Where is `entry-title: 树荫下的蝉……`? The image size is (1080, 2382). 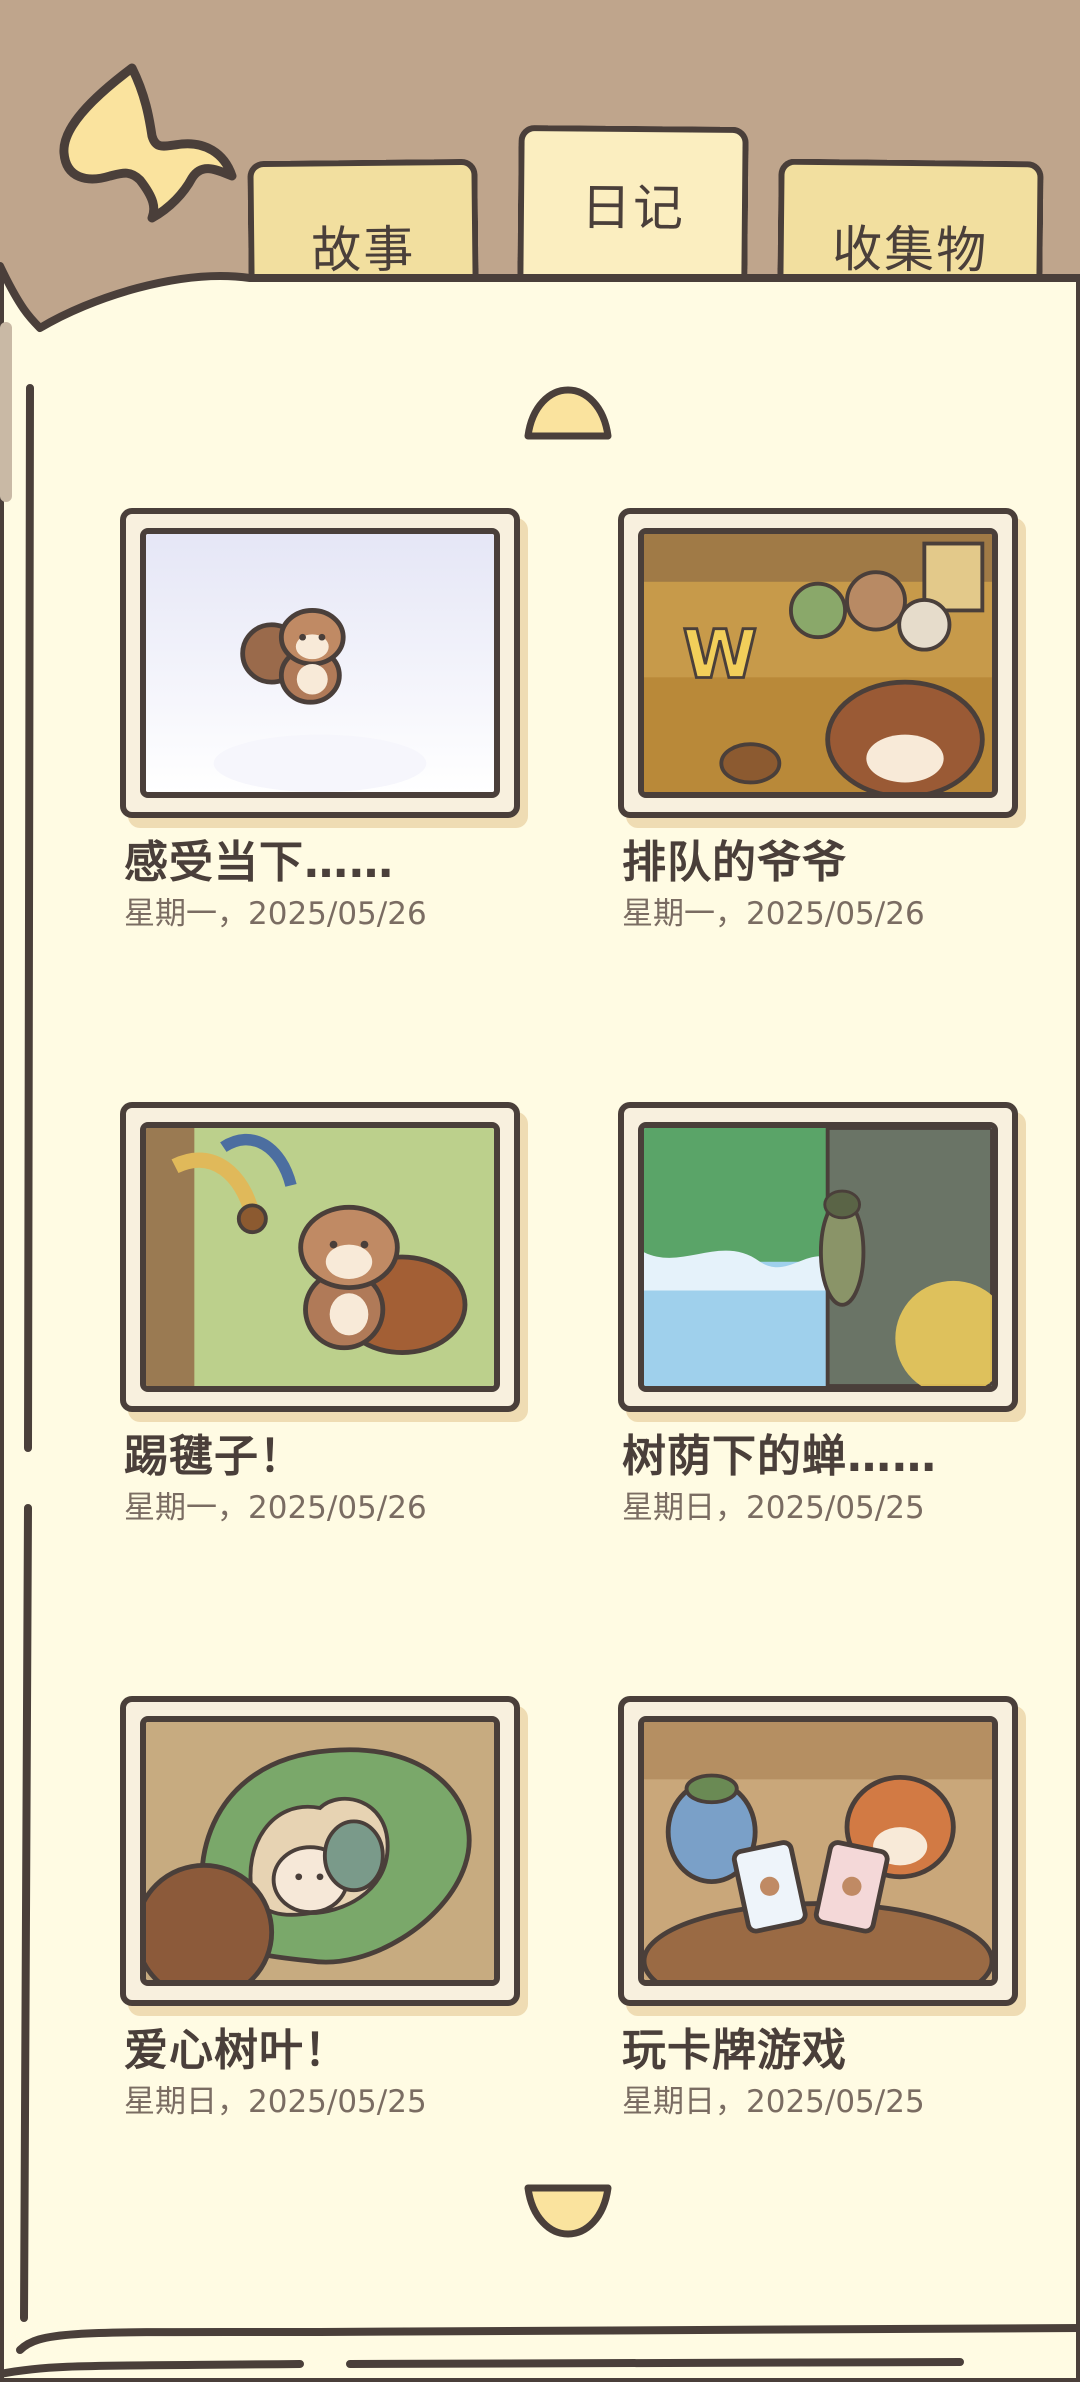
entry-title: 树荫下的蝉…… is located at coordinates (779, 1456).